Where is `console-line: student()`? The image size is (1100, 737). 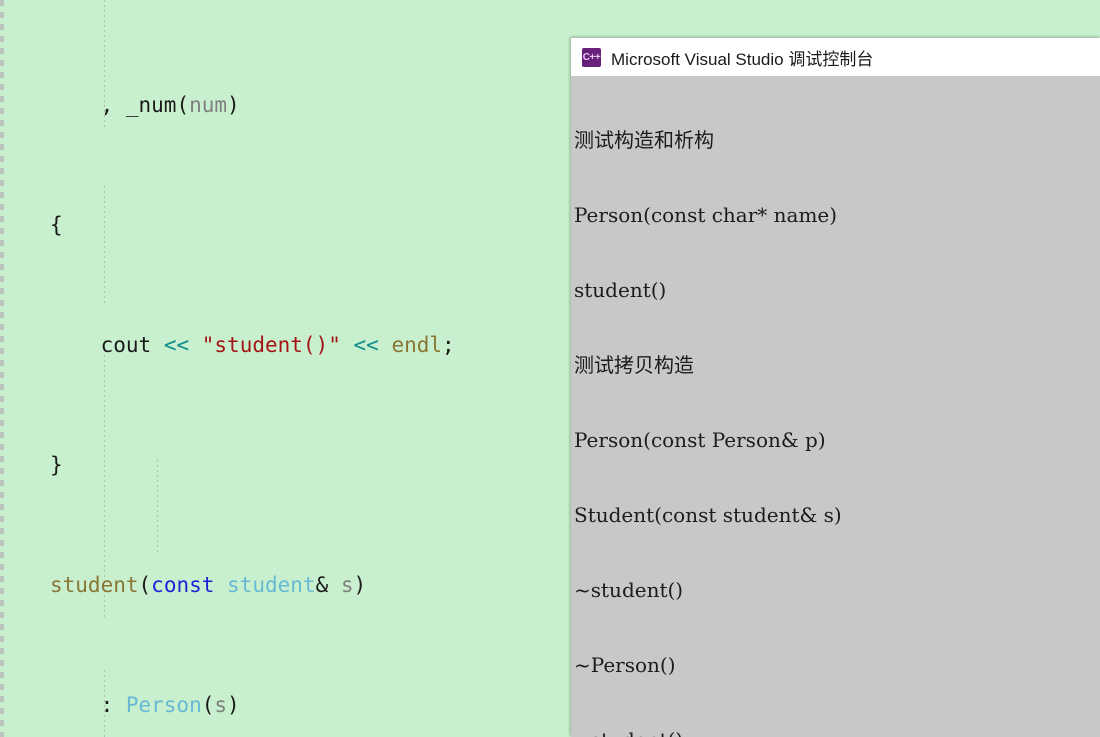
console-line: student() is located at coordinates (620, 290).